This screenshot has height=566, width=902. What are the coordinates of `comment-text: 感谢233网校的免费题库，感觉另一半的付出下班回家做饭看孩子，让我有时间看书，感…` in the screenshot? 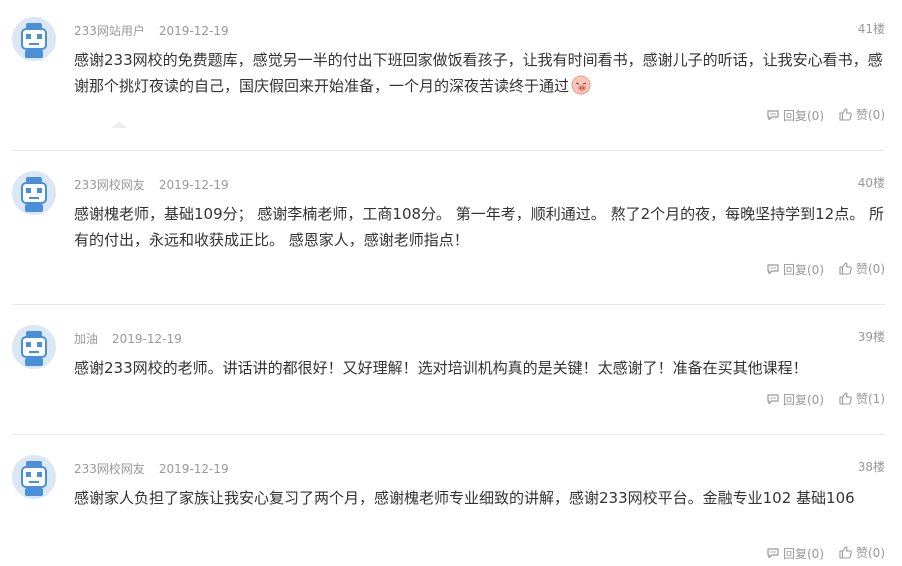 It's located at (478, 73).